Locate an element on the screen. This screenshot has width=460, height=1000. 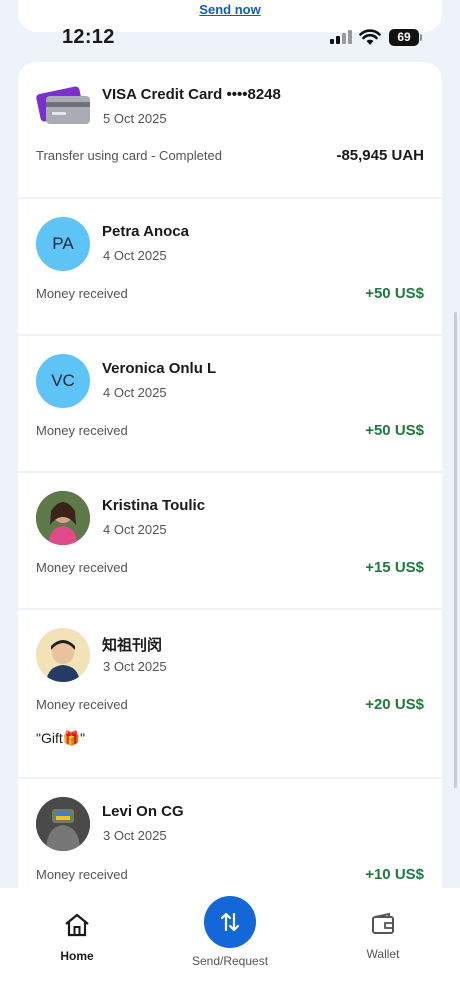
nav-send-request-label: Send/Request is located at coordinates (230, 961).